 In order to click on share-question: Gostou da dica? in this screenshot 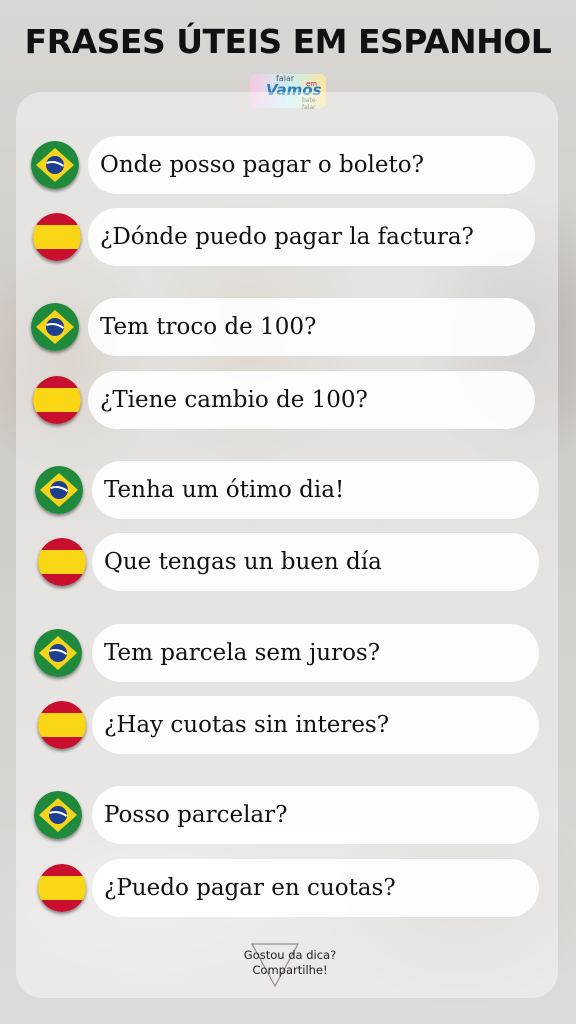, I will do `click(290, 955)`.